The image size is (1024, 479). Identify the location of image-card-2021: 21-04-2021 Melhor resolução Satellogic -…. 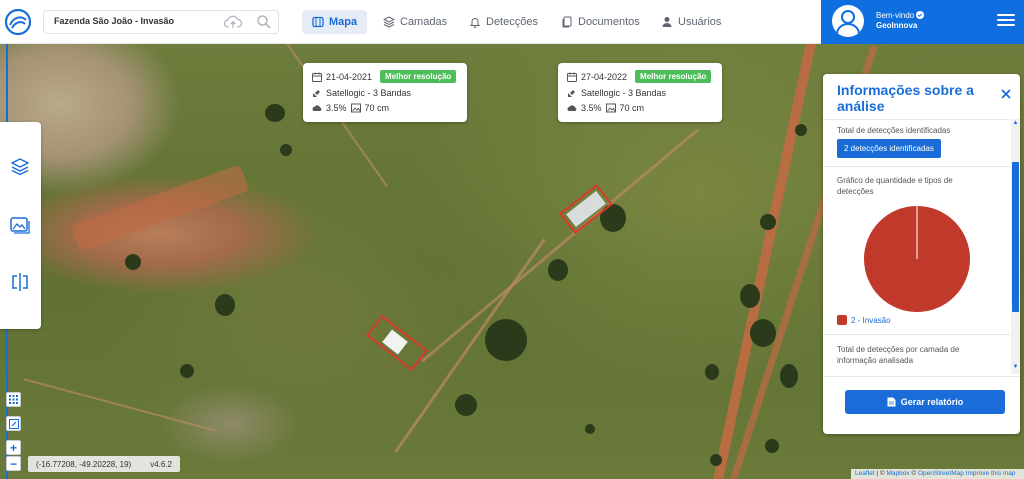
(385, 92).